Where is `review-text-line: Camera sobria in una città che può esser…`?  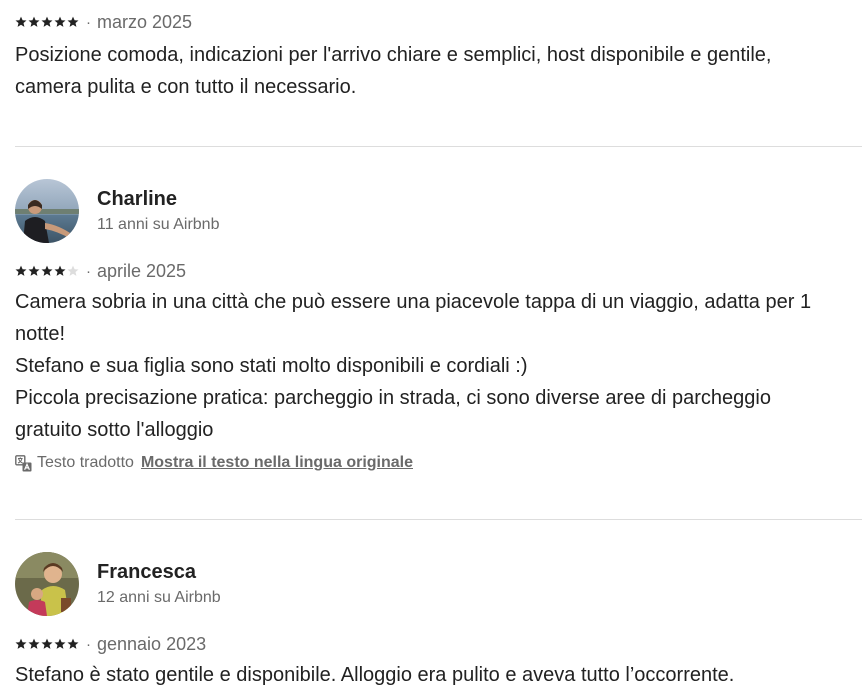 review-text-line: Camera sobria in una città che può esser… is located at coordinates (413, 302).